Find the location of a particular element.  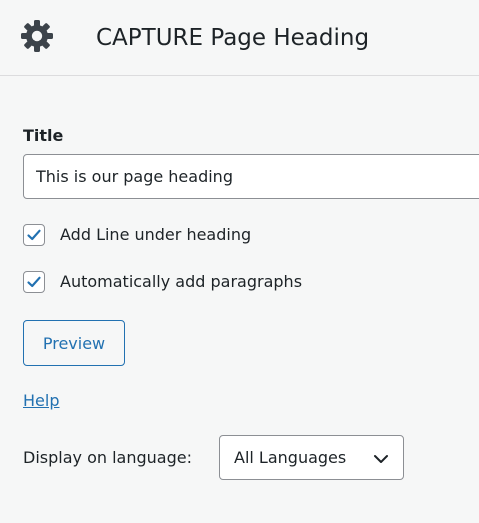

page-title: CAPTURE Page Heading is located at coordinates (233, 38).